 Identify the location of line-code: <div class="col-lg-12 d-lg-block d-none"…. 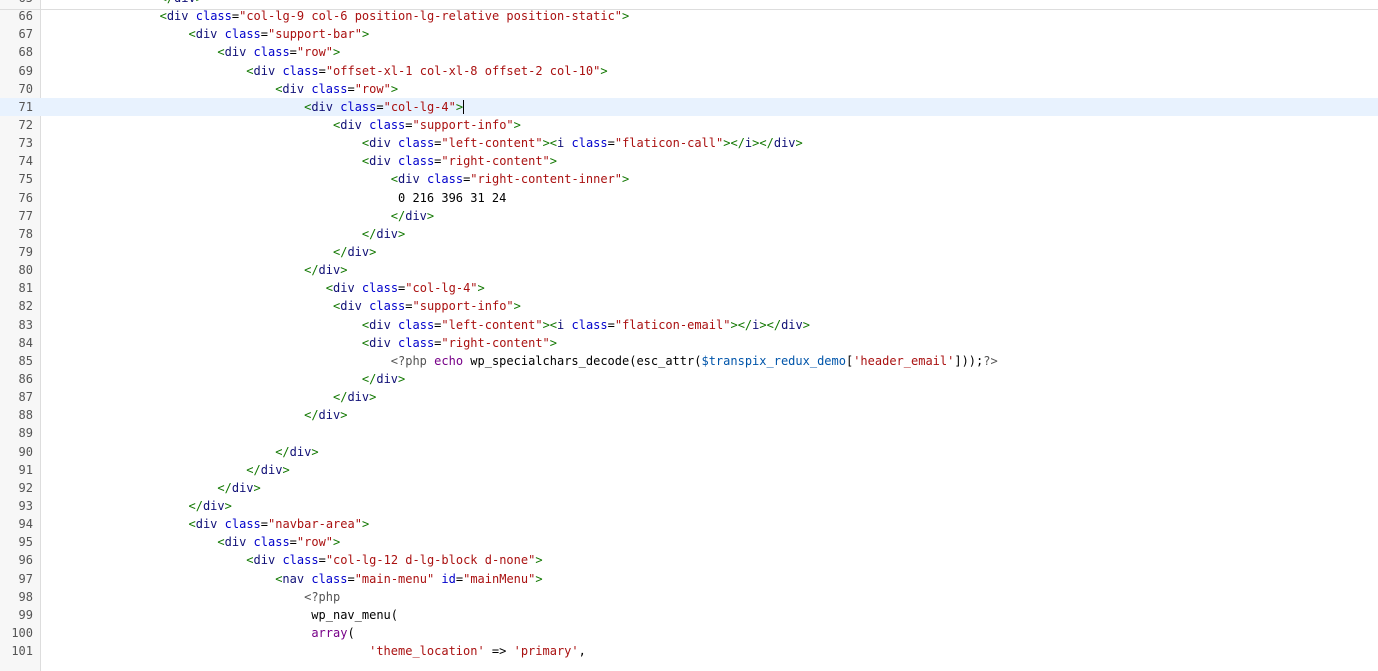
(293, 560).